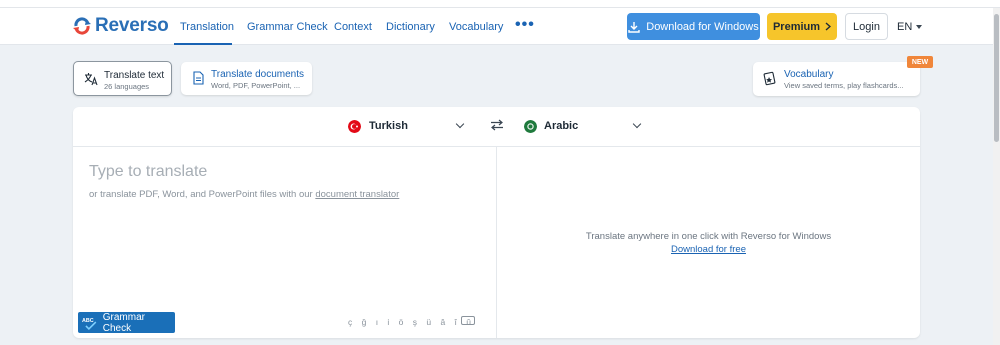 The width and height of the screenshot is (1000, 345). What do you see at coordinates (920, 62) in the screenshot?
I see `new-badge: NEW` at bounding box center [920, 62].